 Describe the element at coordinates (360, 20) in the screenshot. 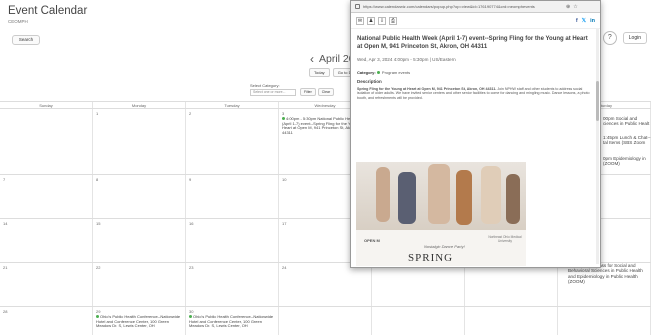

I see `email-icon: ✉` at that location.